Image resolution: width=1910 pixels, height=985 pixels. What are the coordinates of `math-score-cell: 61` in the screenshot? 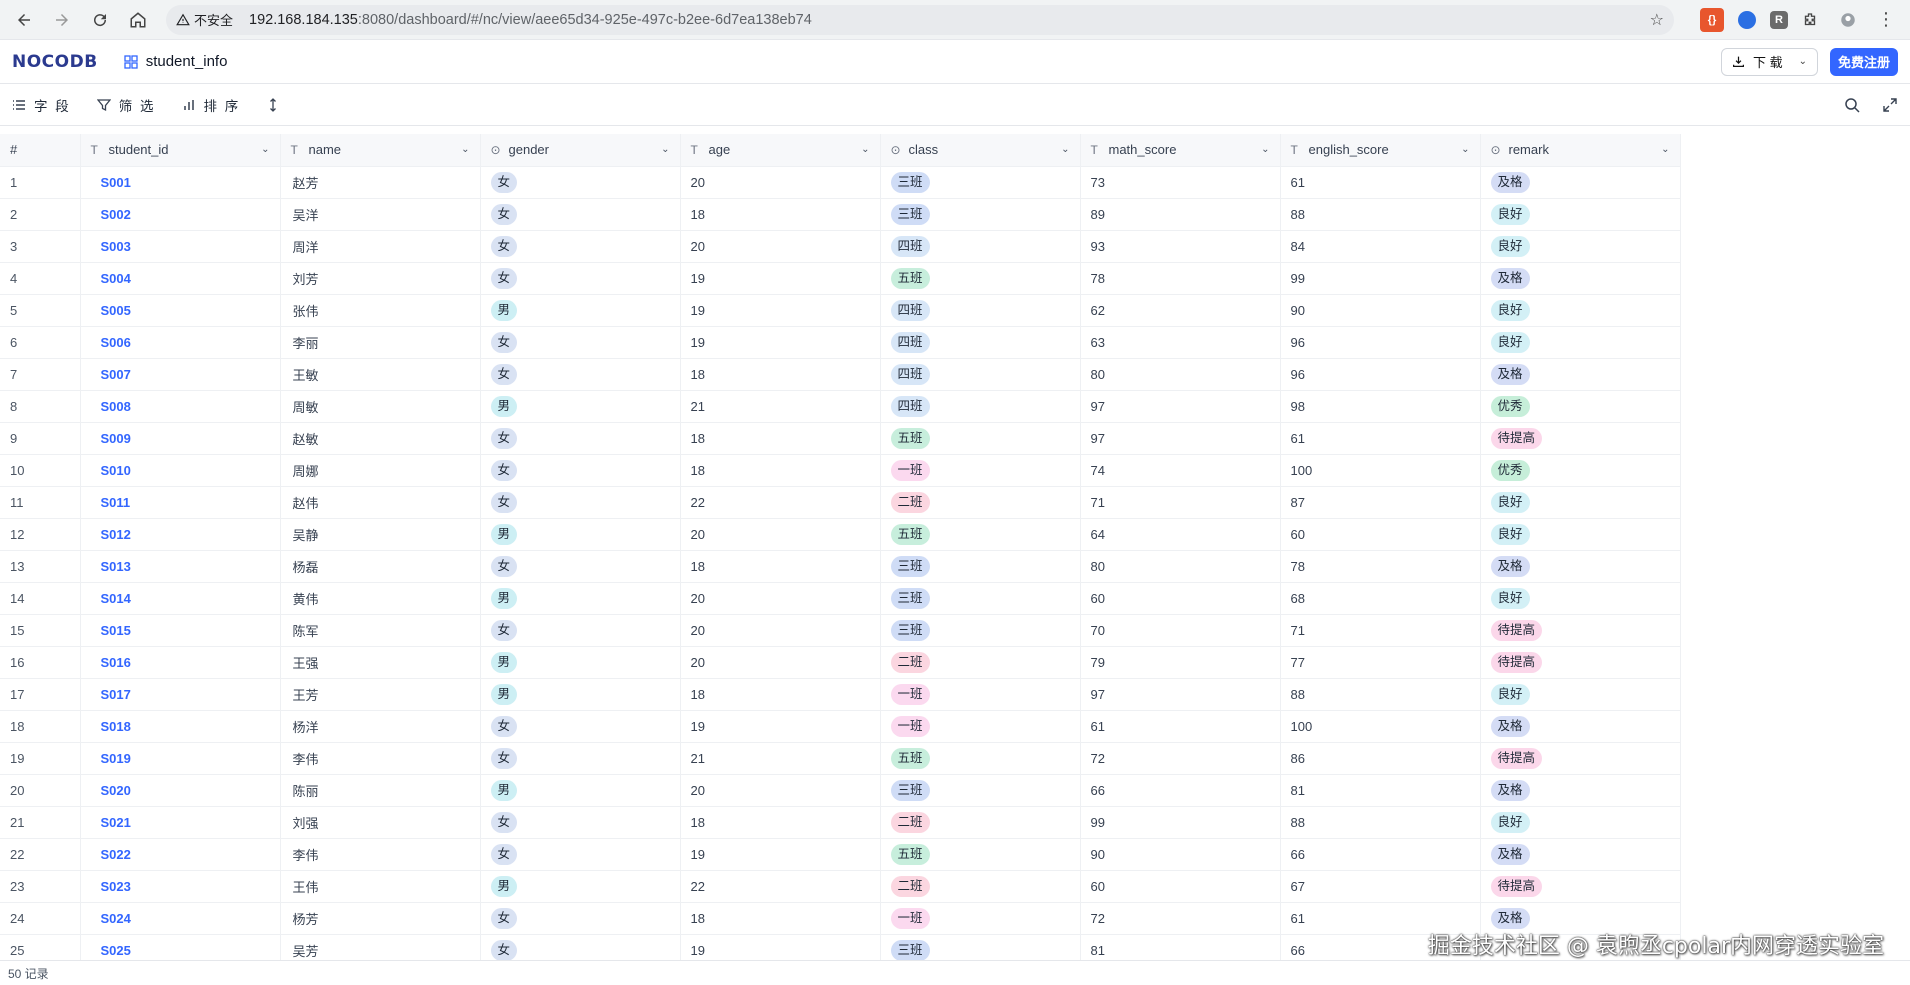 It's located at (1180, 726).